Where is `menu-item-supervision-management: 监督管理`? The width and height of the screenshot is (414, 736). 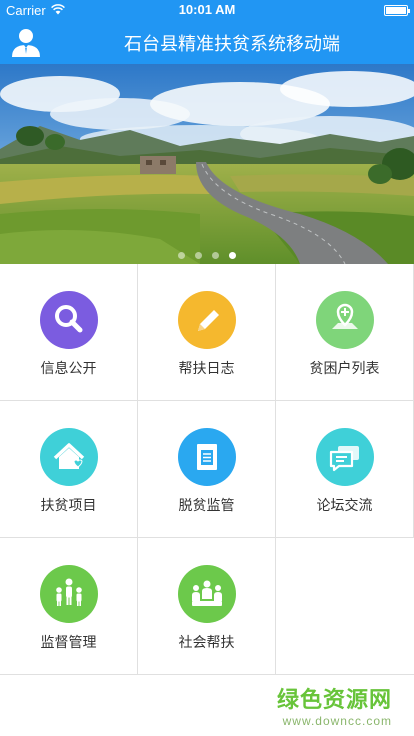 menu-item-supervision-management: 监督管理 is located at coordinates (69, 606).